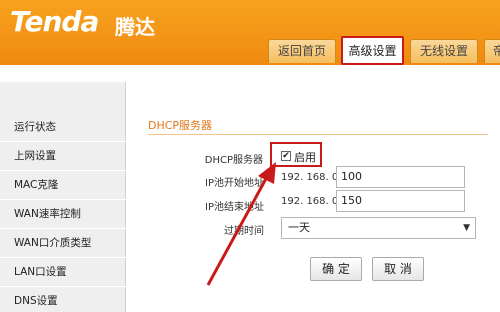 The image size is (500, 312). What do you see at coordinates (318, 134) in the screenshot?
I see `section-divider` at bounding box center [318, 134].